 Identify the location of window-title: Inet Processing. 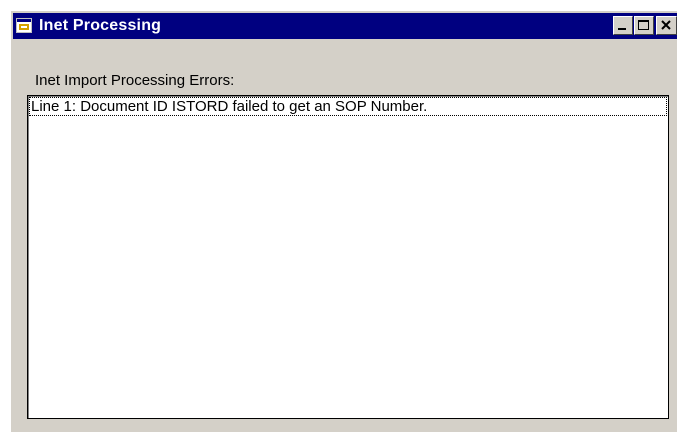
(100, 25).